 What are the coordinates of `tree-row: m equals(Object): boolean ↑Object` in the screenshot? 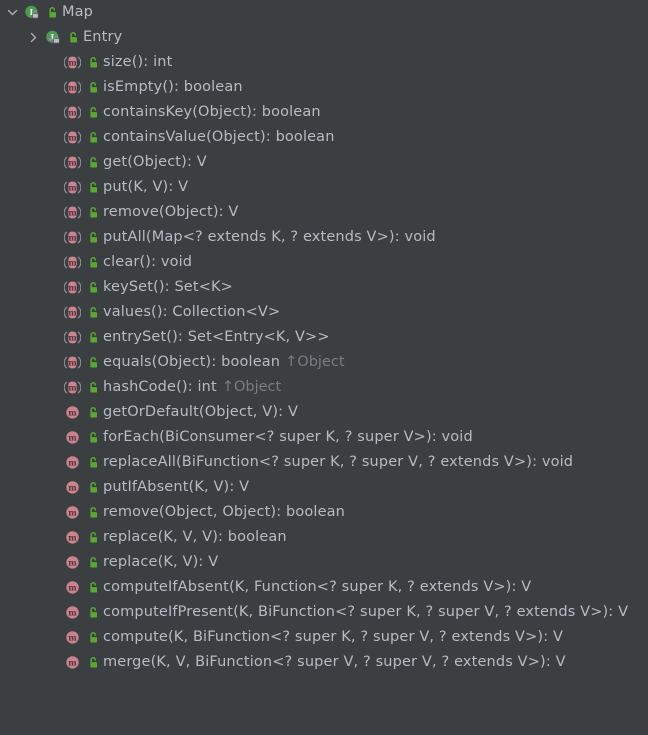 It's located at (324, 362).